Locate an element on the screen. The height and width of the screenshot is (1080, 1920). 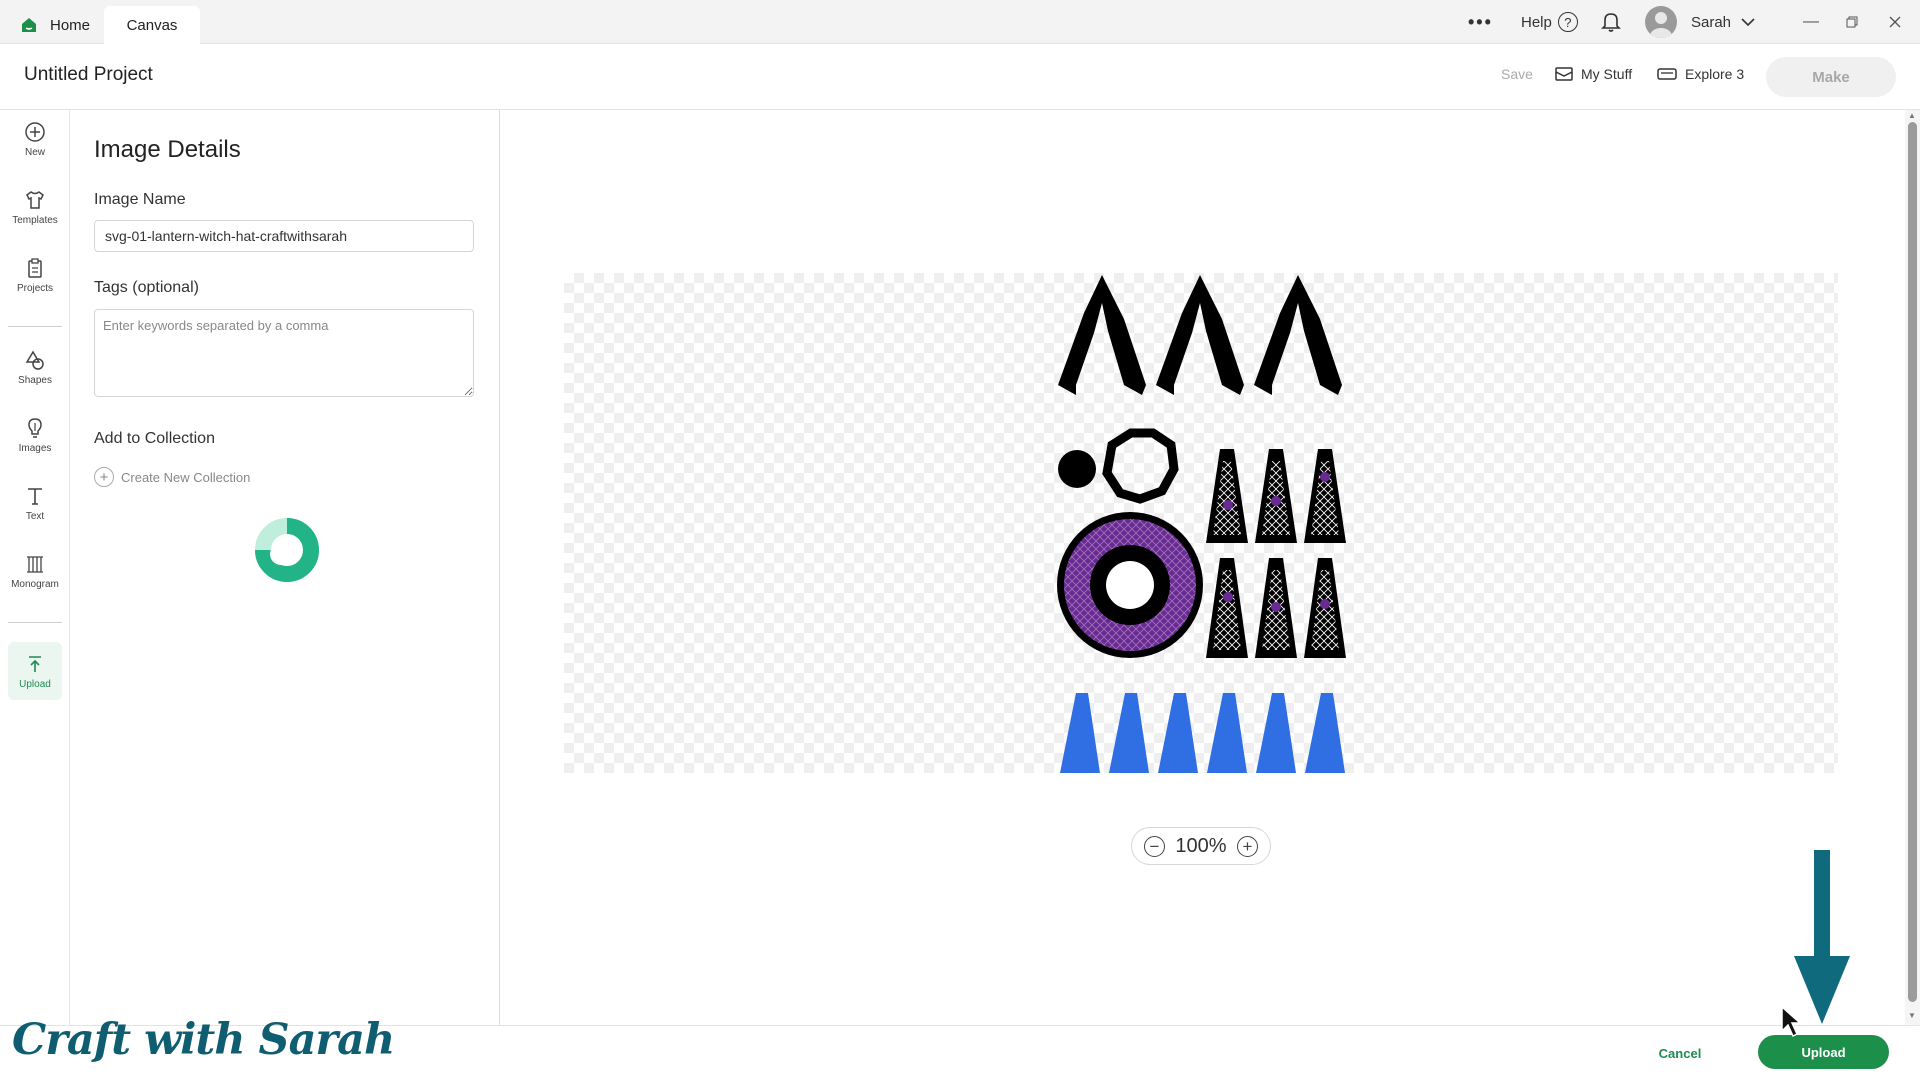
lightbulb-icon is located at coordinates (35, 427).